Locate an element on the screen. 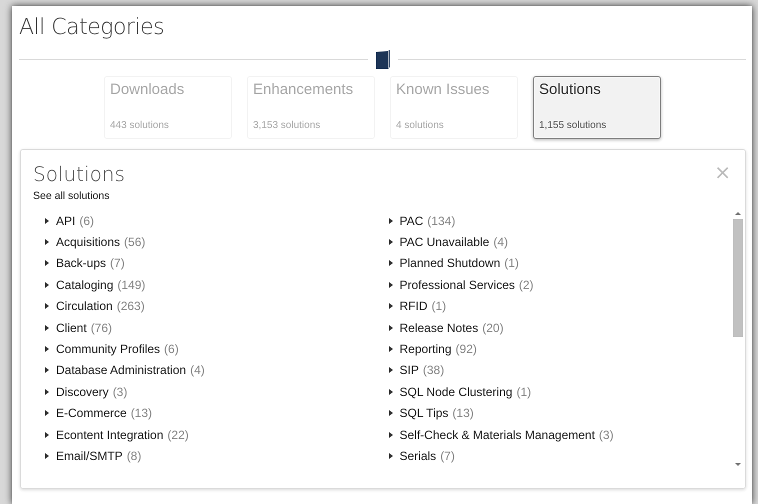 Image resolution: width=758 pixels, height=504 pixels. page-title: All Categories is located at coordinates (92, 28).